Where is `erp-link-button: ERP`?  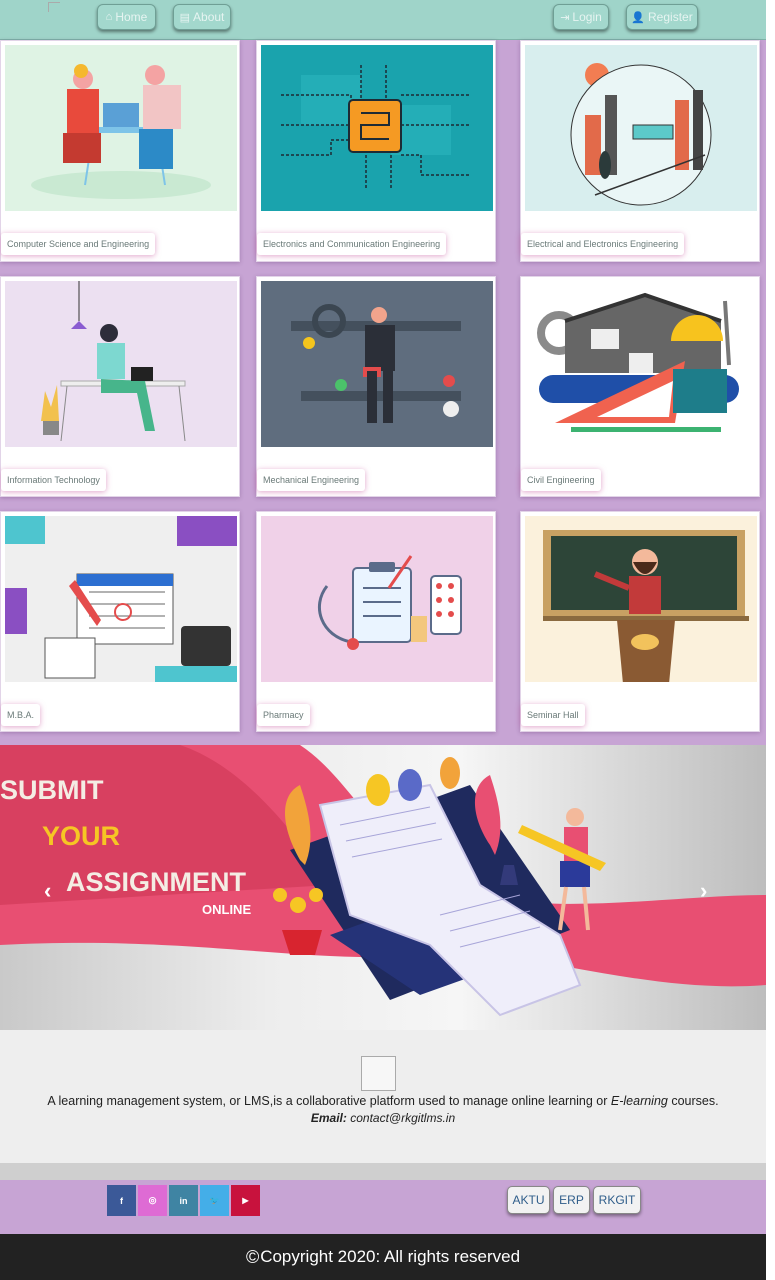
erp-link-button: ERP is located at coordinates (571, 1200).